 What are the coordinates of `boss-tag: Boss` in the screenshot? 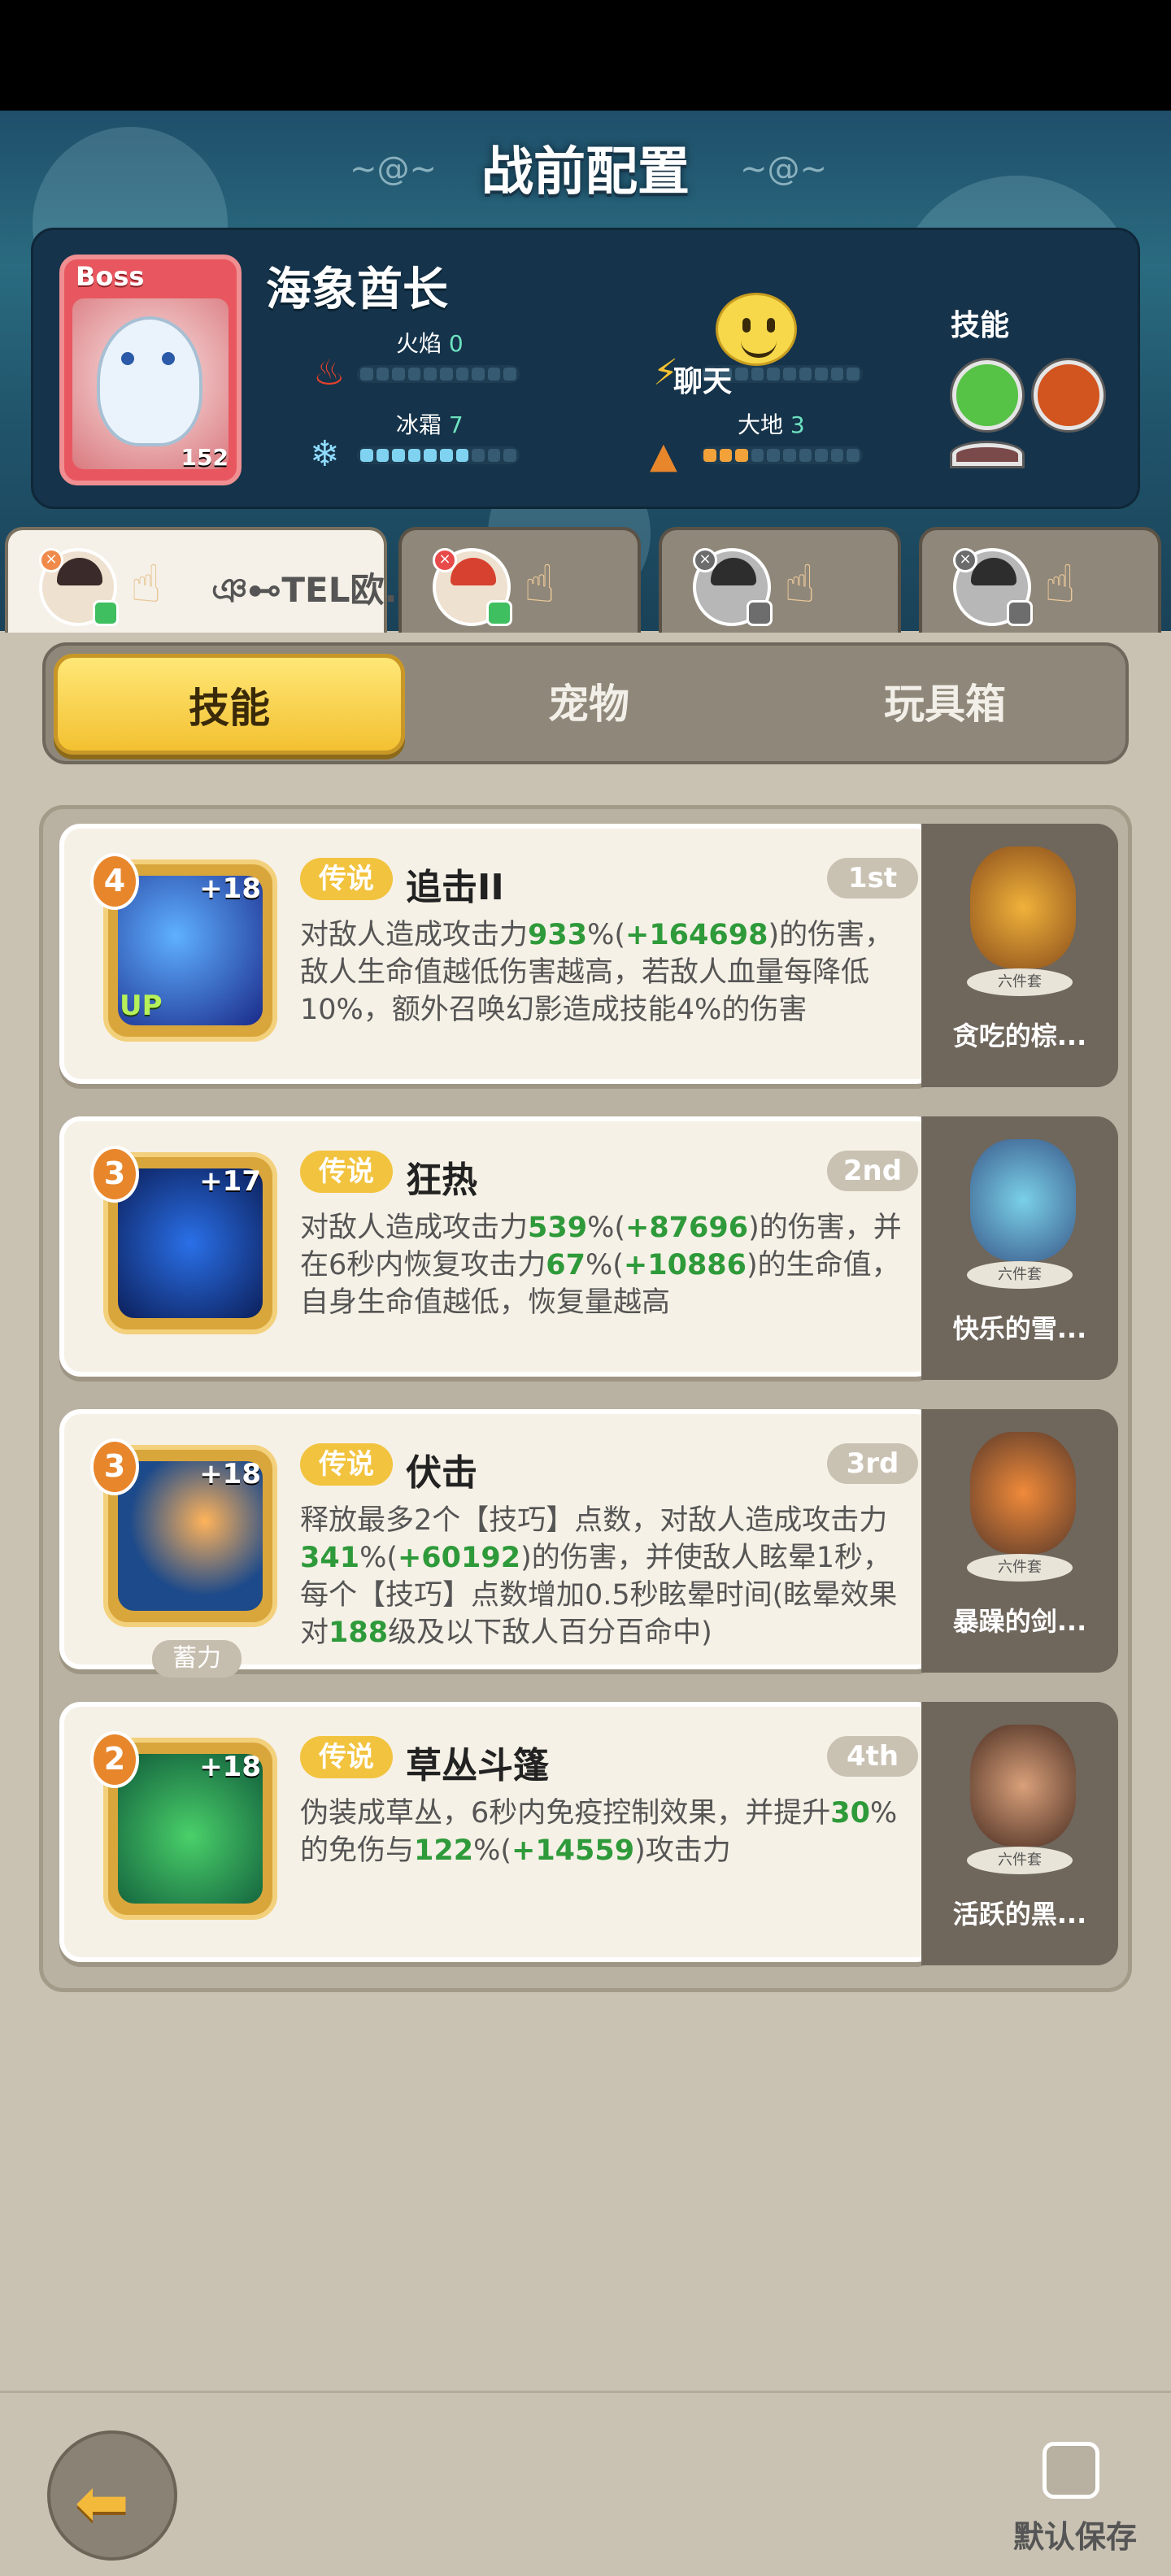 It's located at (110, 277).